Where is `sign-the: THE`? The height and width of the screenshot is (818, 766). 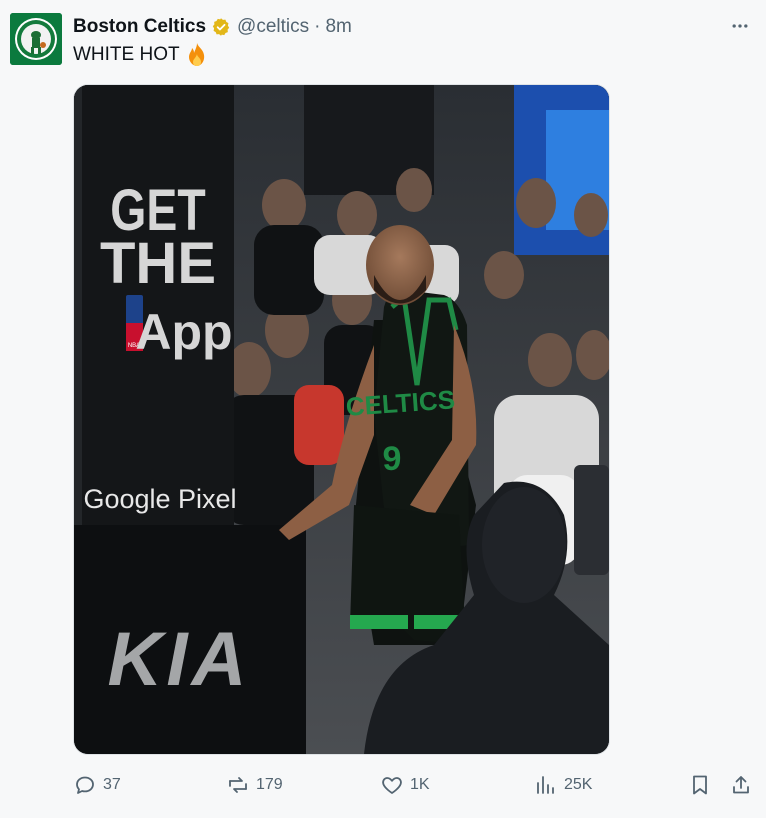 sign-the: THE is located at coordinates (158, 263).